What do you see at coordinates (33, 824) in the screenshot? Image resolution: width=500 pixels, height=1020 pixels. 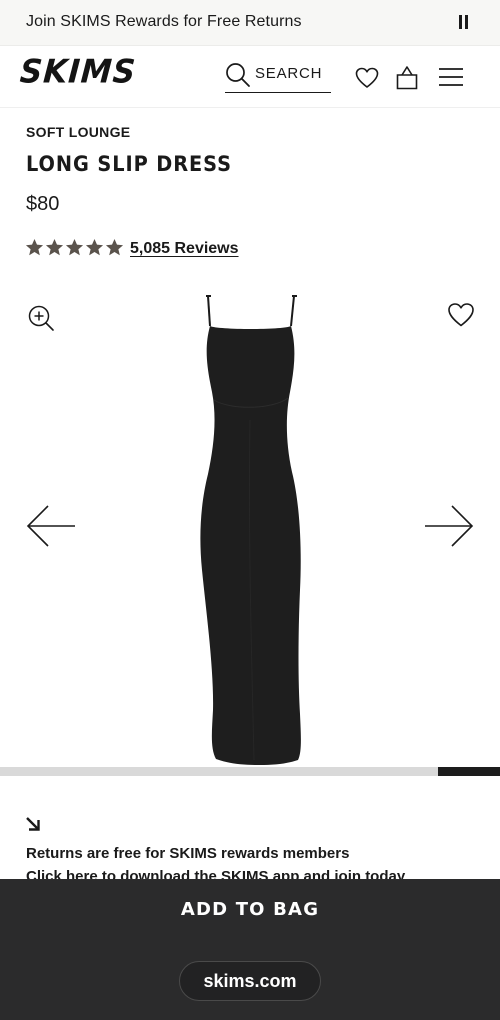 I see `arrow-down-right-icon` at bounding box center [33, 824].